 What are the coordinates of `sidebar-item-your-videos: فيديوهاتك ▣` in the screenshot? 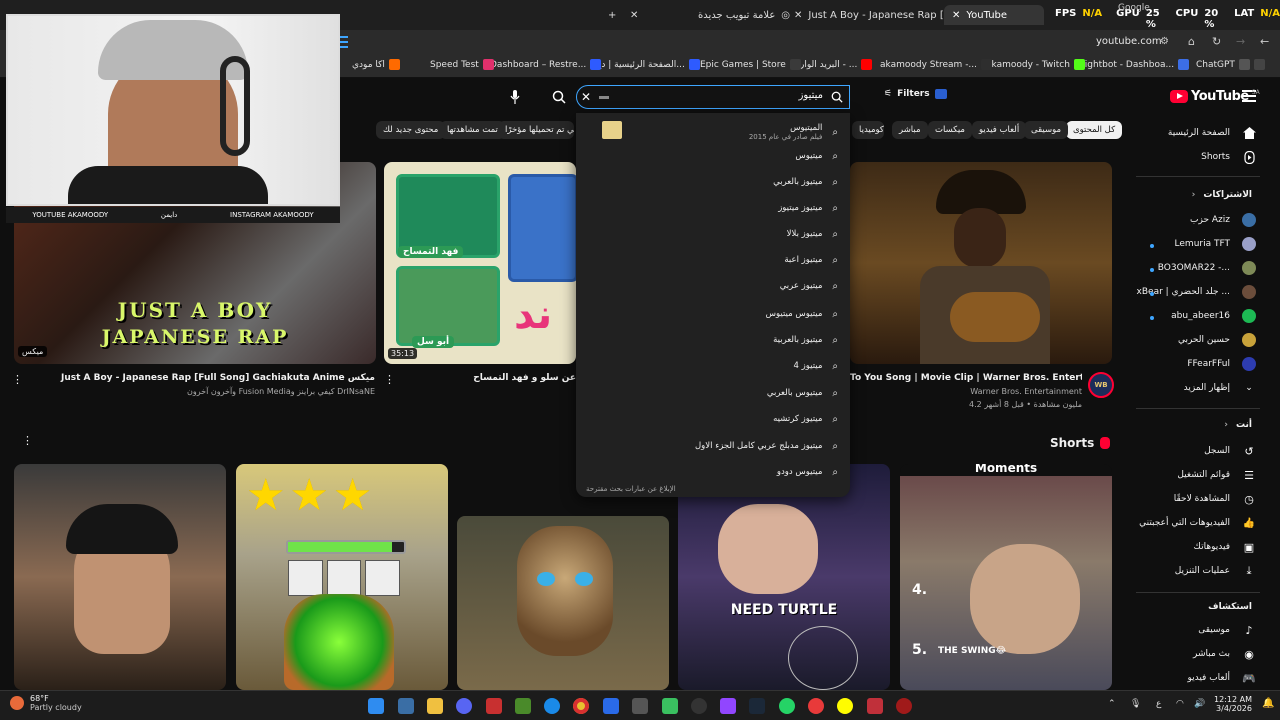 It's located at (1191, 547).